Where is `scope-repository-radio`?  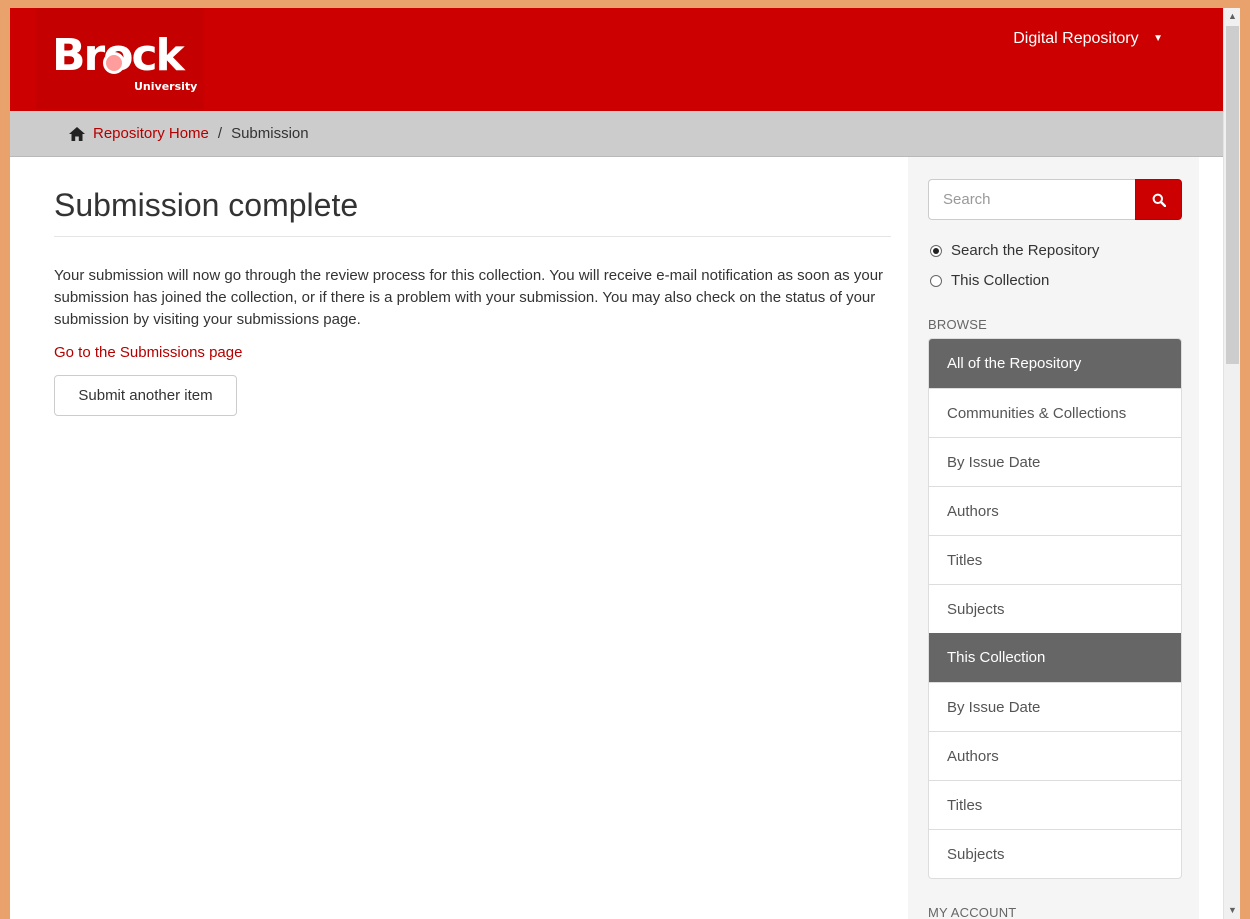
scope-repository-radio is located at coordinates (936, 250).